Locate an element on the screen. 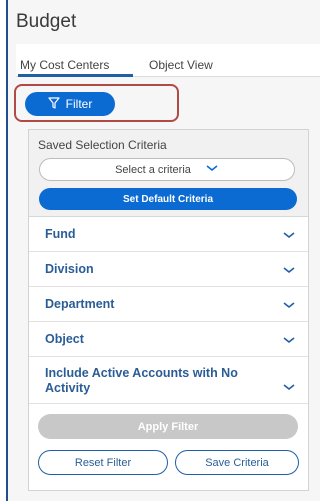 Image resolution: width=322 pixels, height=501 pixels. saved-selection-label: Saved Selection Criteria is located at coordinates (102, 145).